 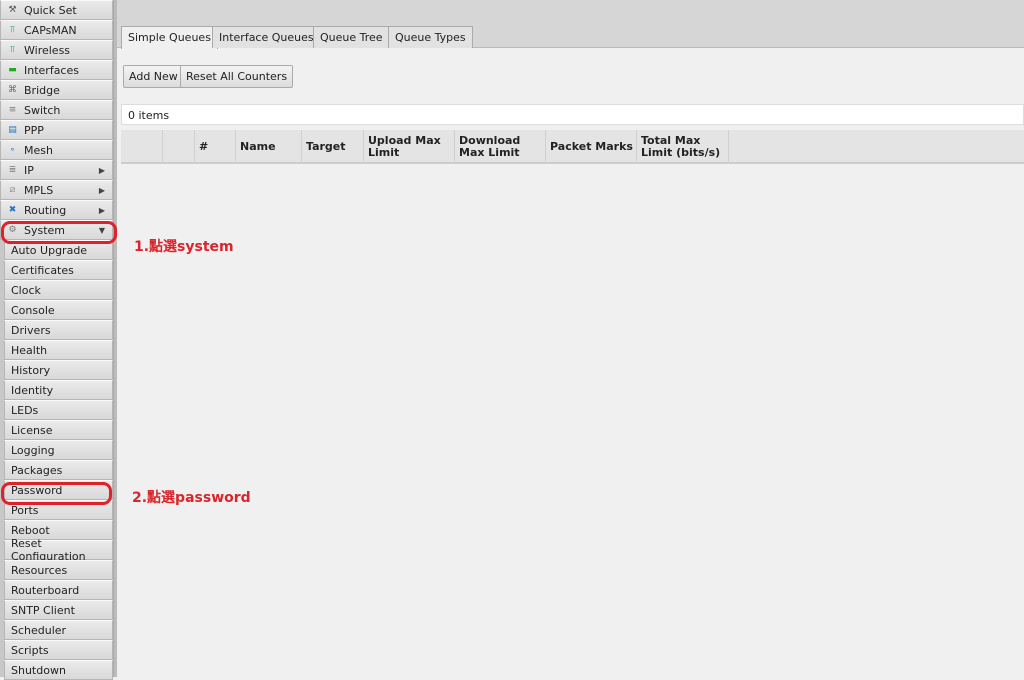 What do you see at coordinates (333, 147) in the screenshot?
I see `column-header-target: Target` at bounding box center [333, 147].